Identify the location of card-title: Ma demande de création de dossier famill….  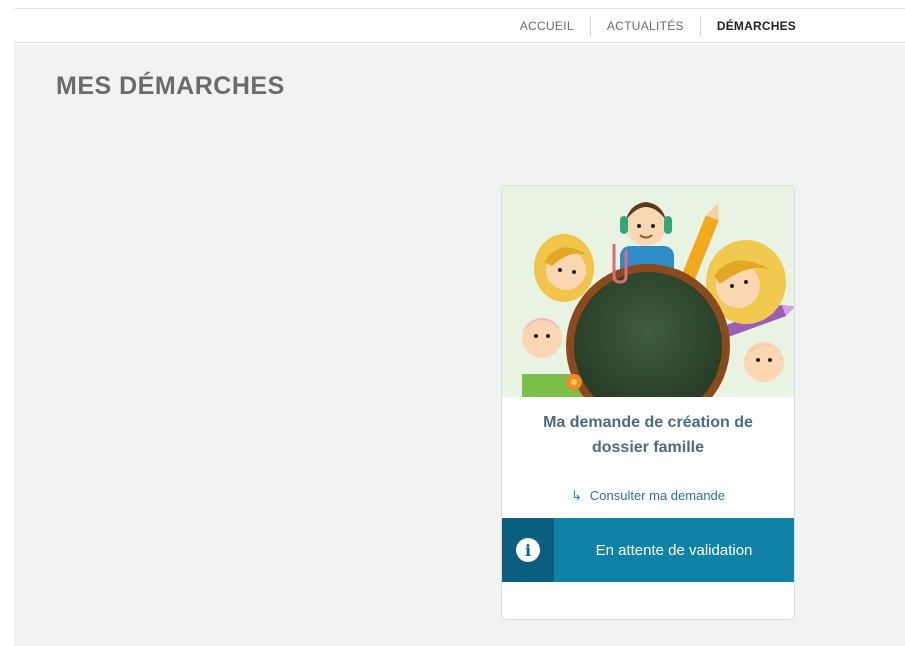
(648, 435).